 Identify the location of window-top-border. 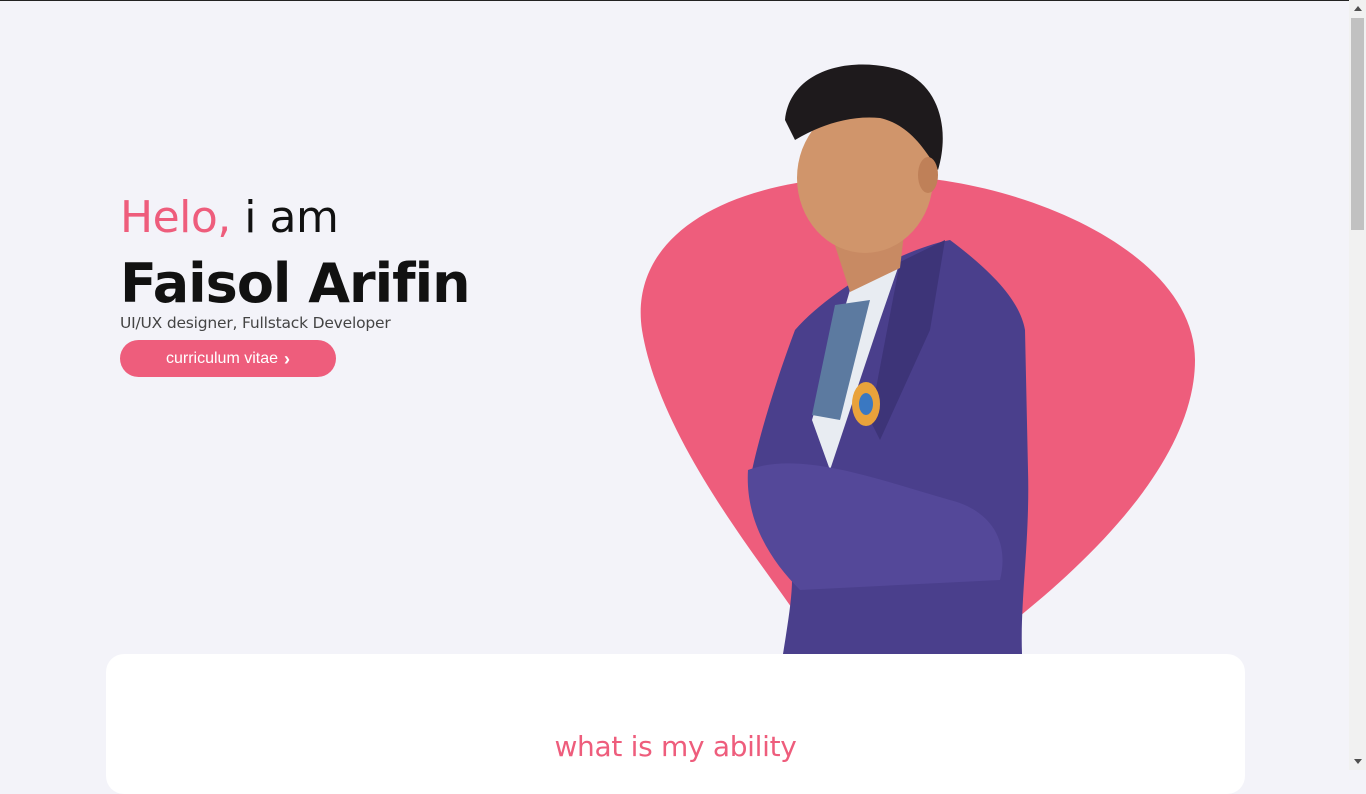
(683, 0).